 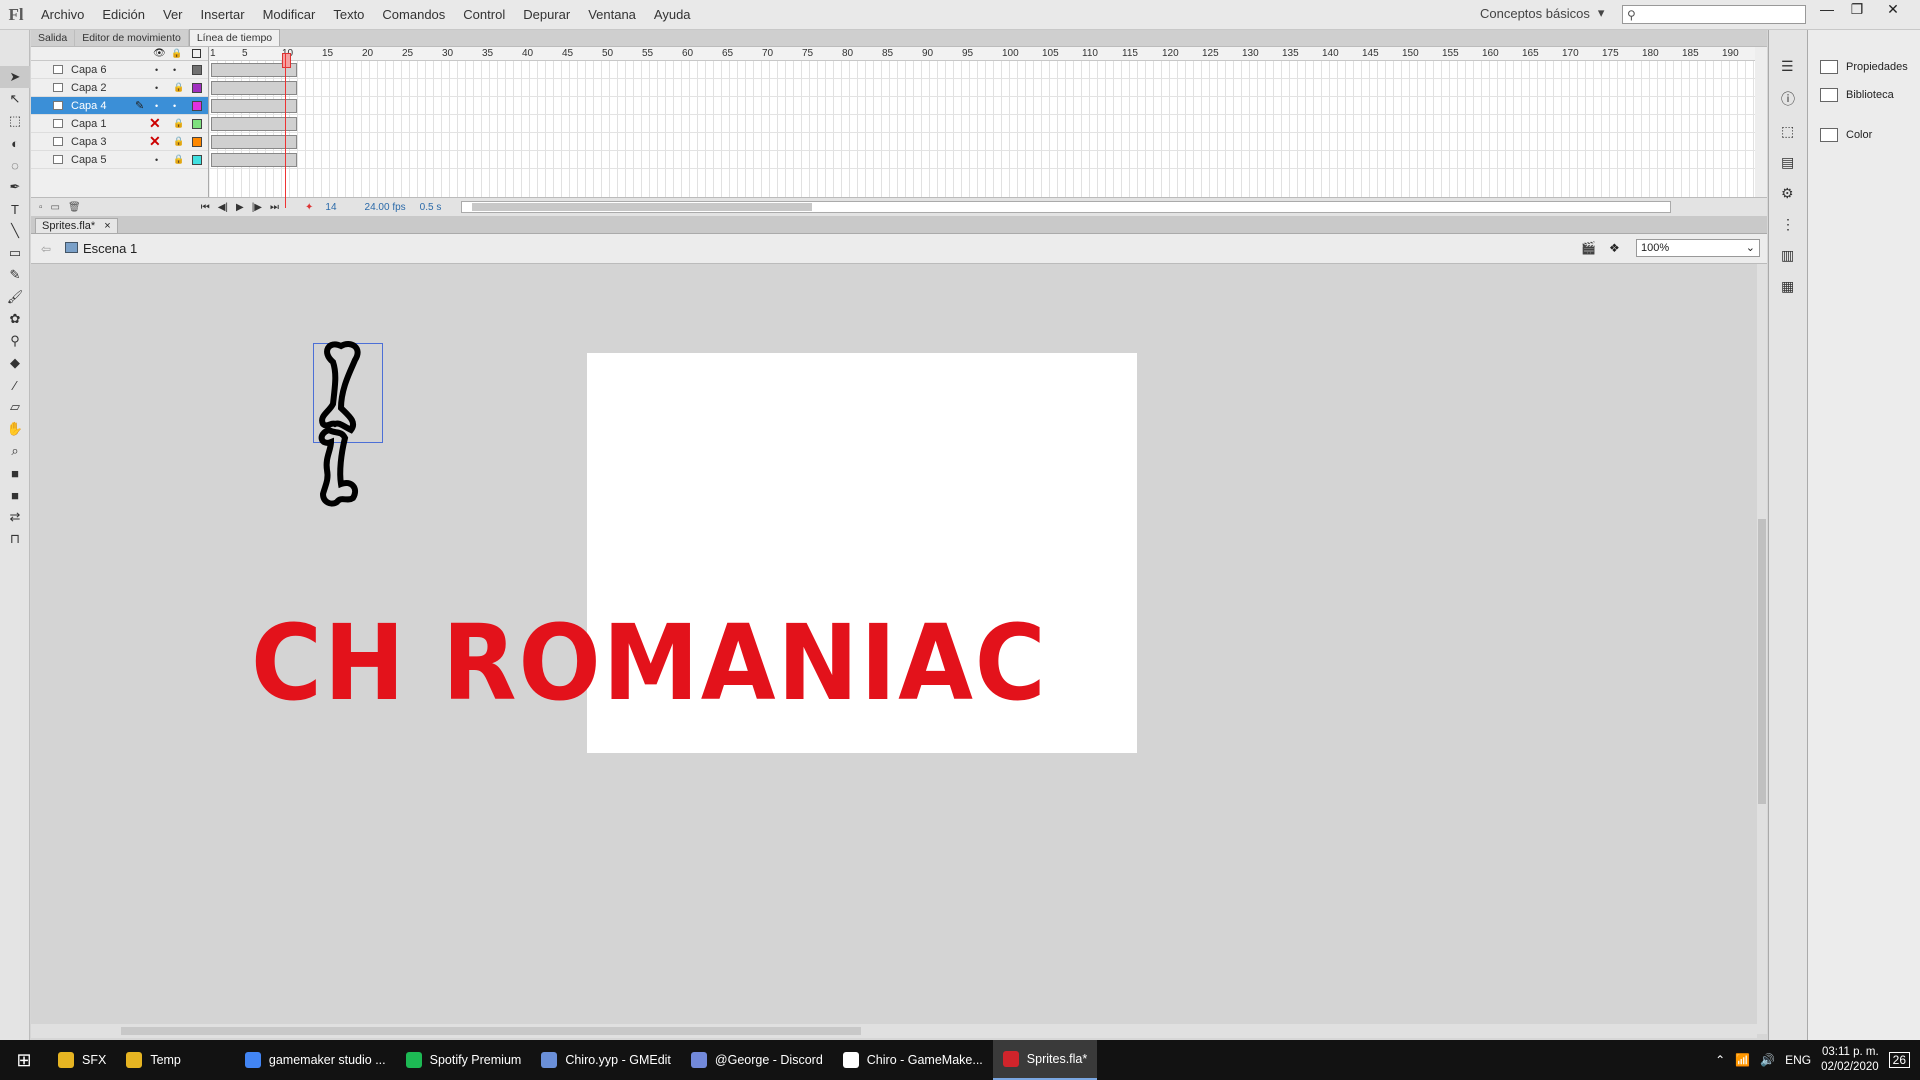 What do you see at coordinates (257, 207) in the screenshot?
I see `playback-button-3: |▶` at bounding box center [257, 207].